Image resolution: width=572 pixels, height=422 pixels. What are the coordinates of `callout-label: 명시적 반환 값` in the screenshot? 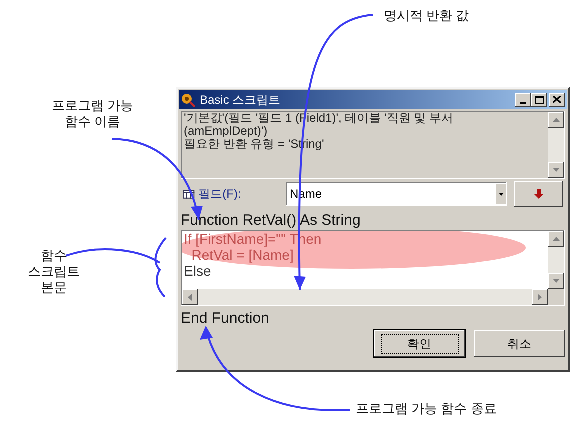 It's located at (427, 16).